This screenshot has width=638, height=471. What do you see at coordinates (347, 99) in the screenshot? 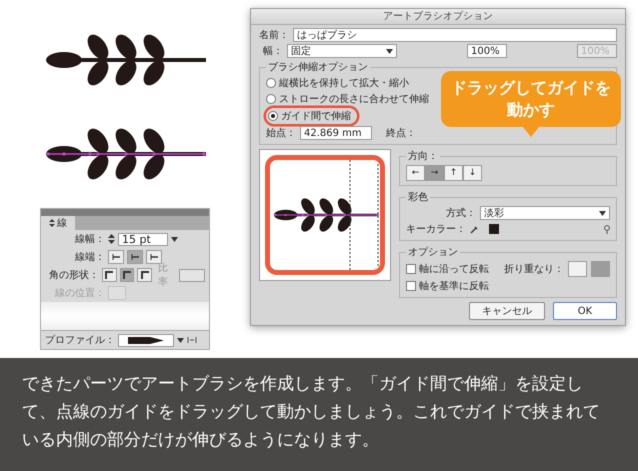
I see `radio-button: ストロークの長さに合わせて伸縮` at bounding box center [347, 99].